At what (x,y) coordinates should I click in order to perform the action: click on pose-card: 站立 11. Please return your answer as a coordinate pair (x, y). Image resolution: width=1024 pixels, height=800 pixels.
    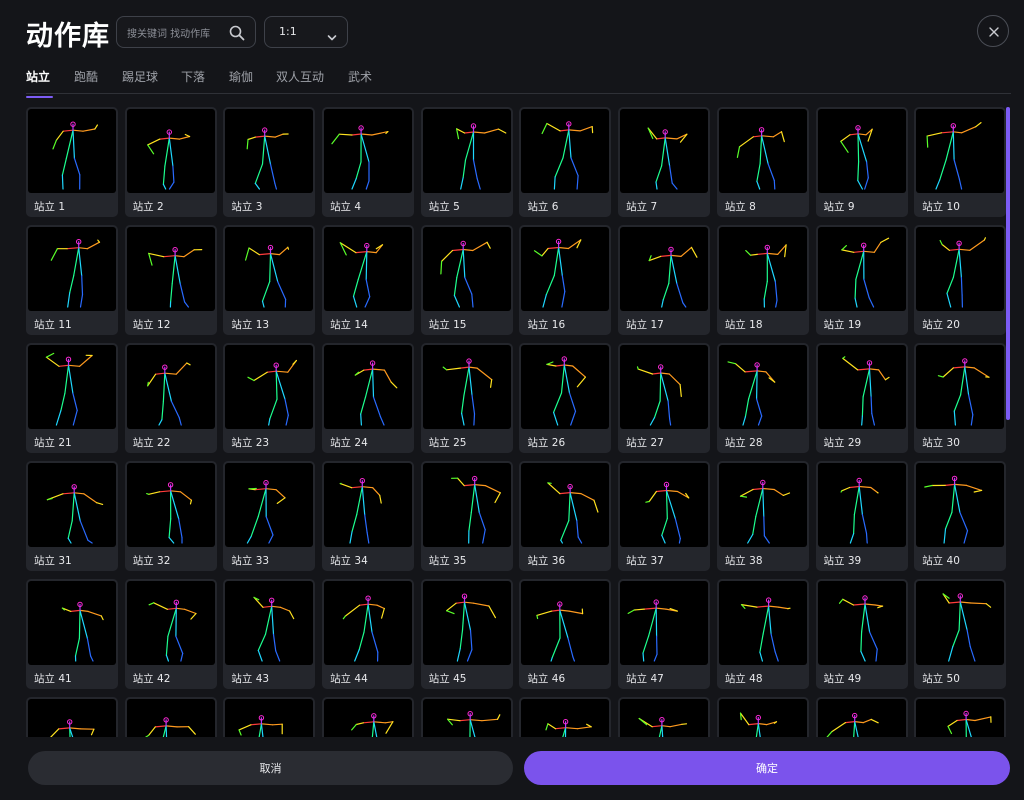
    Looking at the image, I should click on (72, 280).